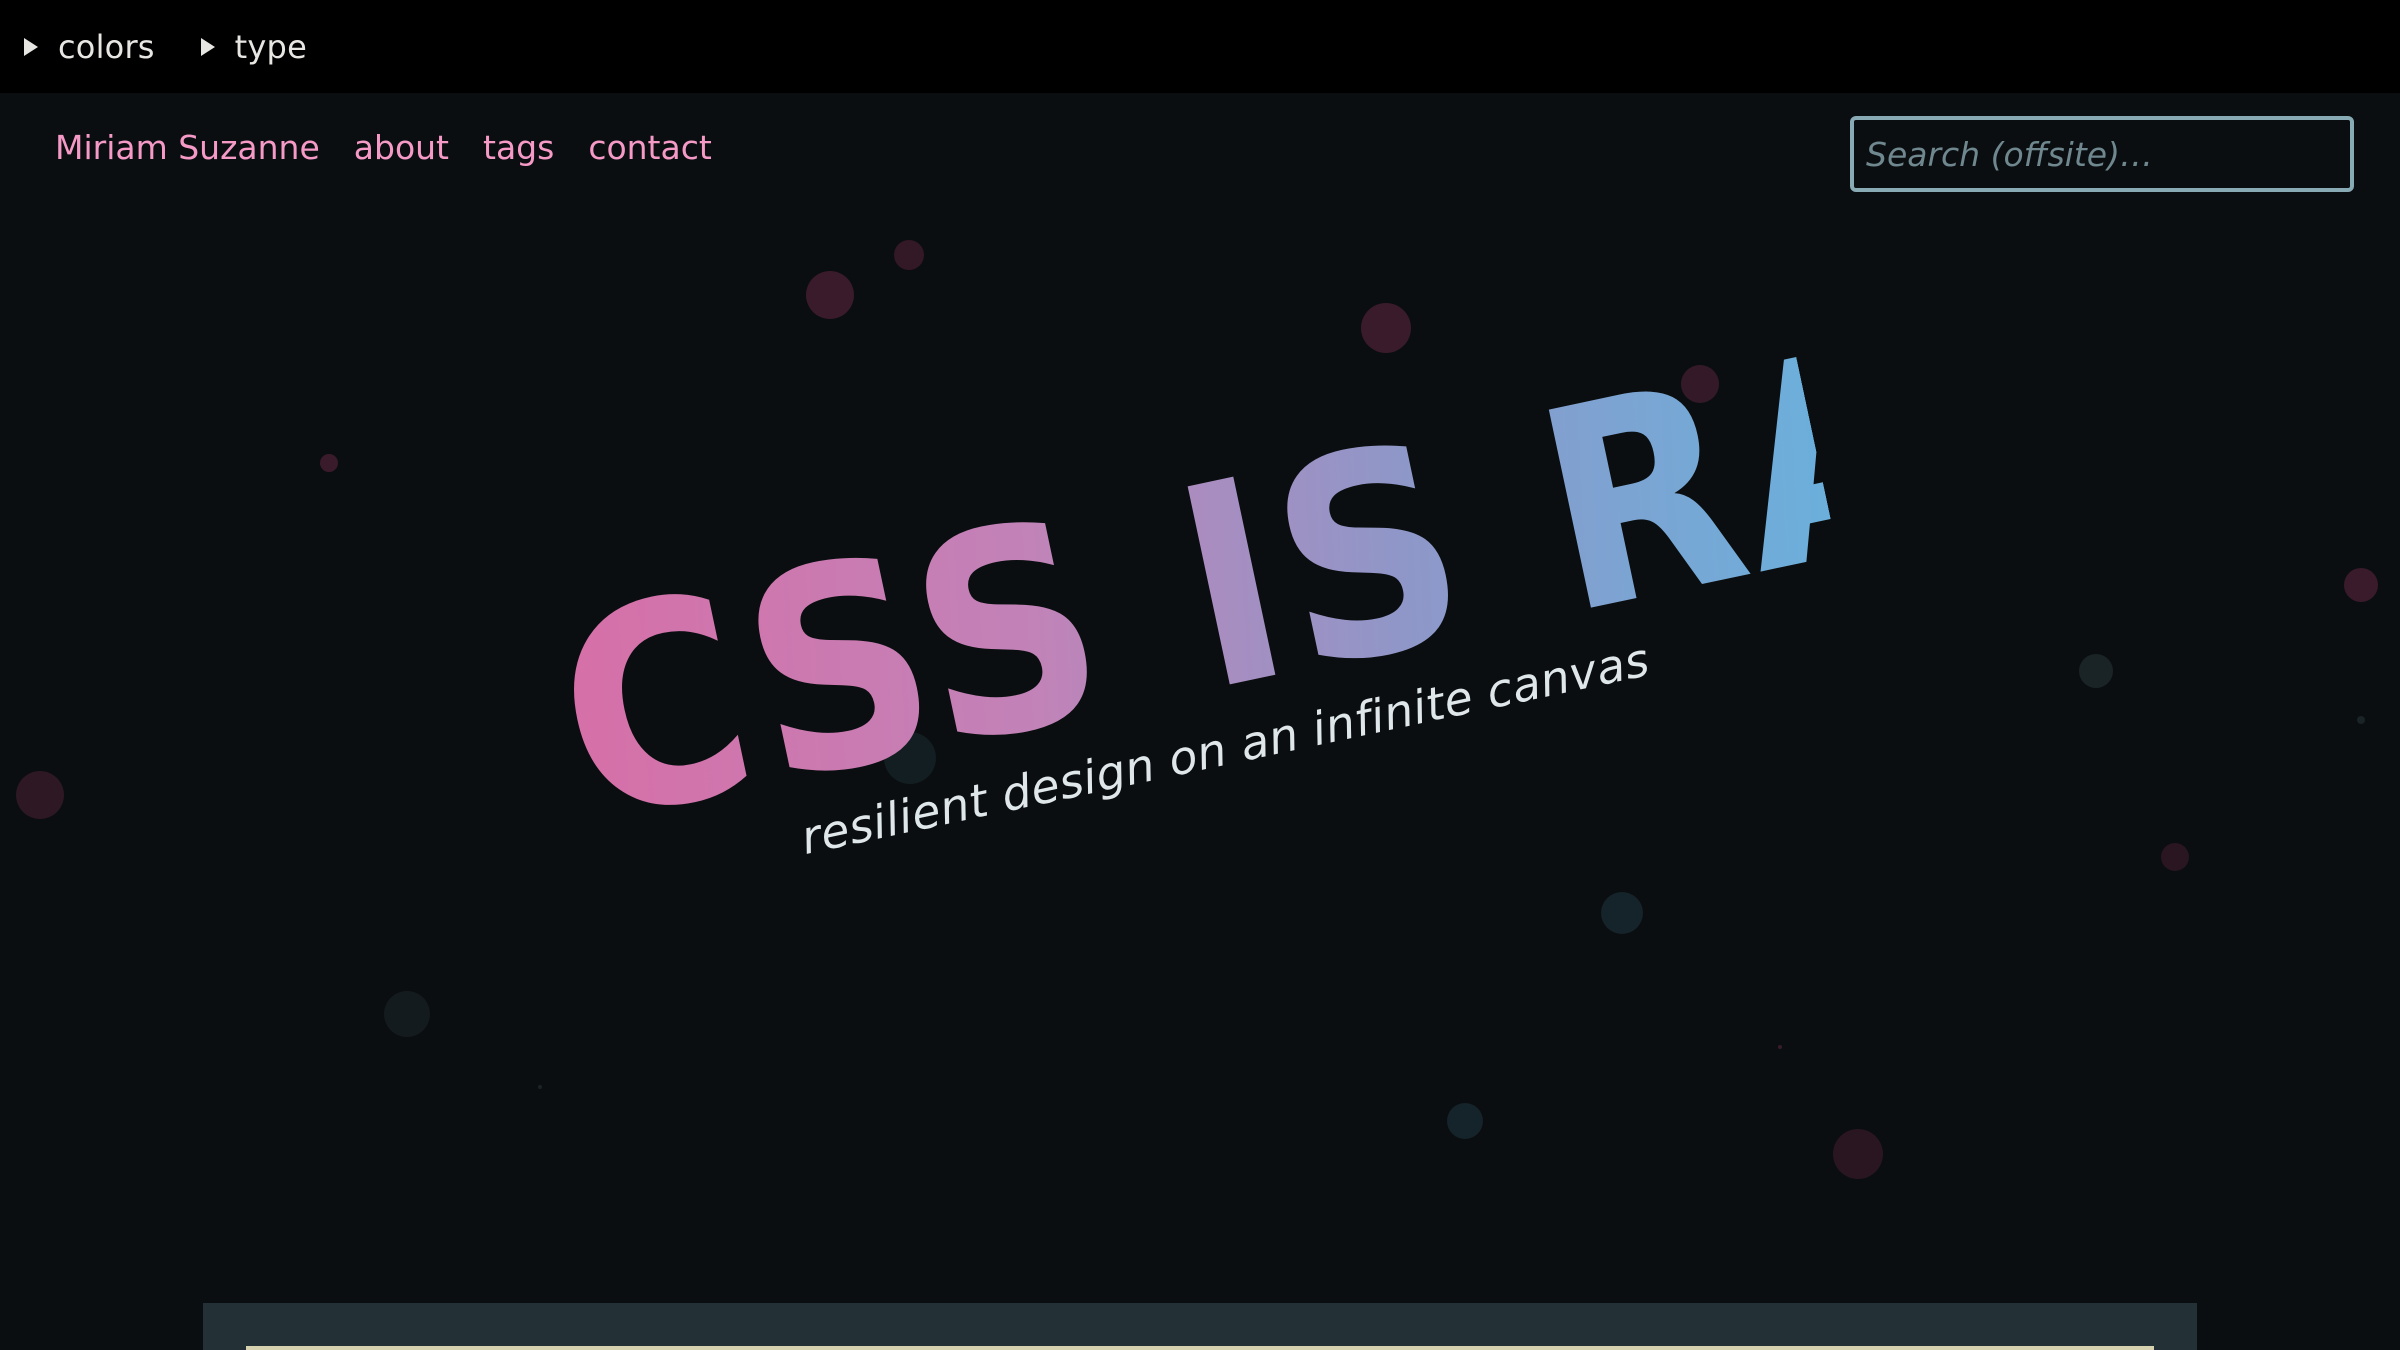  I want to click on search-input, so click(2102, 154).